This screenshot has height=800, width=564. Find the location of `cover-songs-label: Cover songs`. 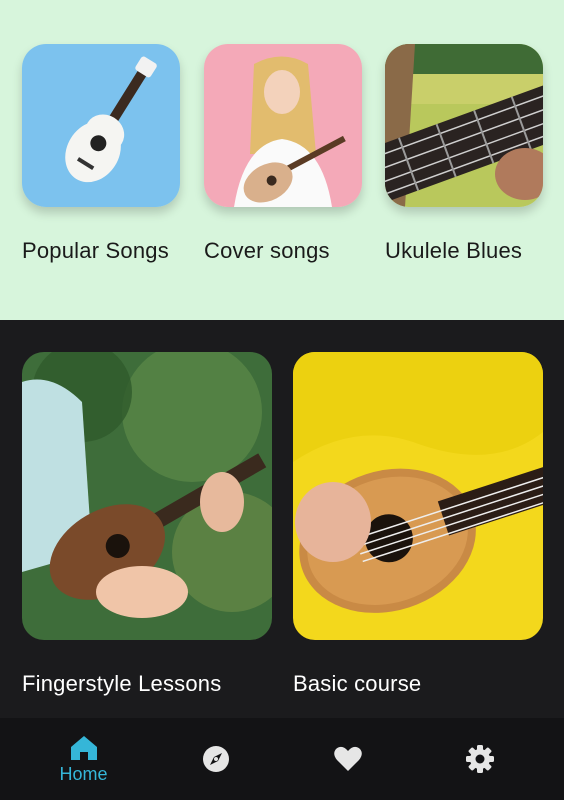

cover-songs-label: Cover songs is located at coordinates (267, 251).